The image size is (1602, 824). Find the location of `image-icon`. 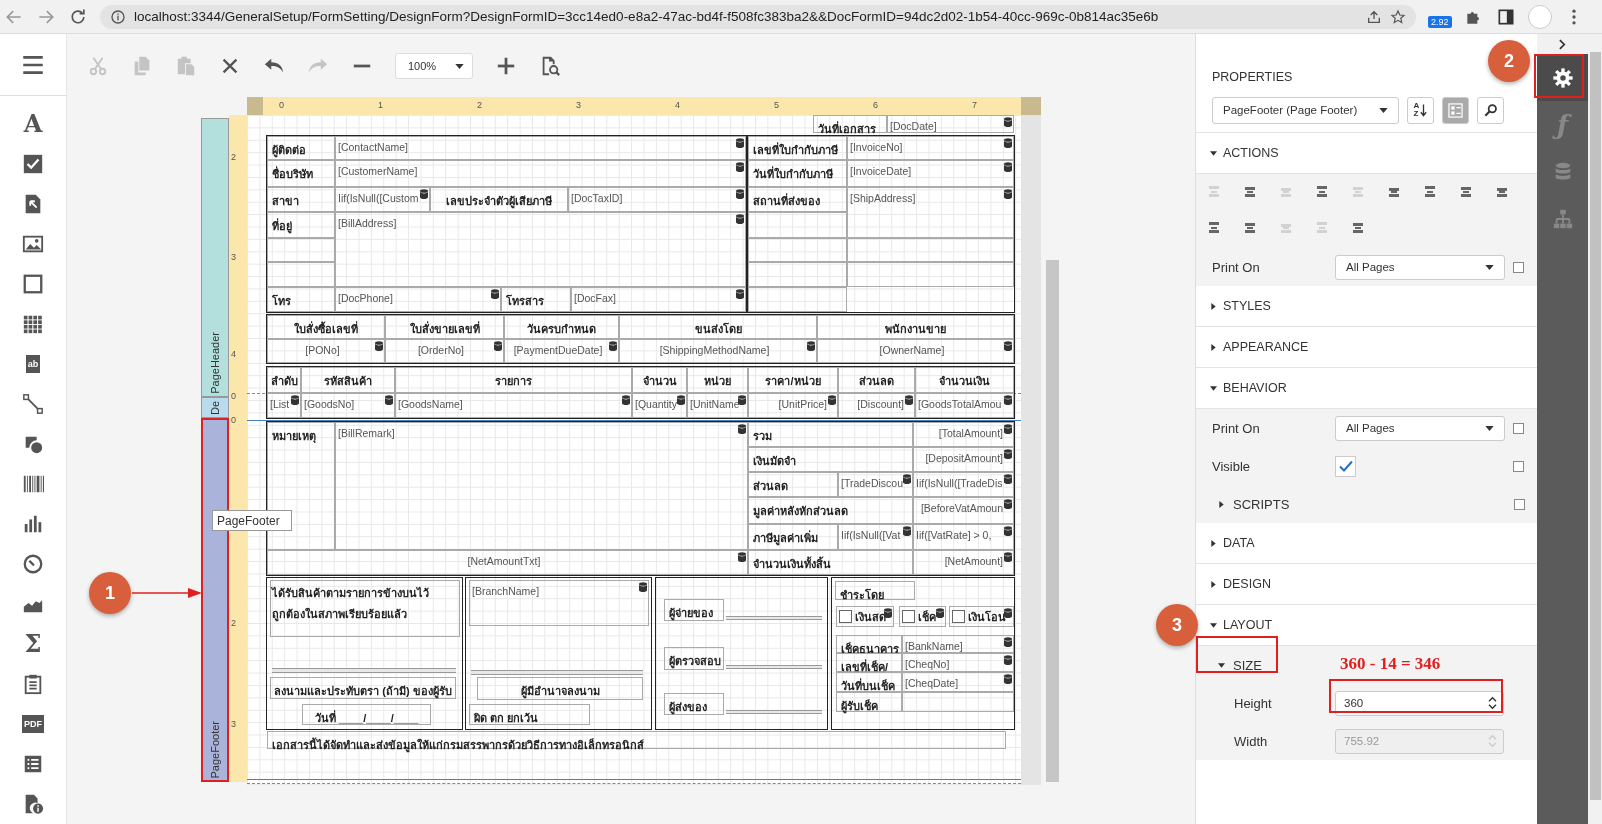

image-icon is located at coordinates (33, 244).